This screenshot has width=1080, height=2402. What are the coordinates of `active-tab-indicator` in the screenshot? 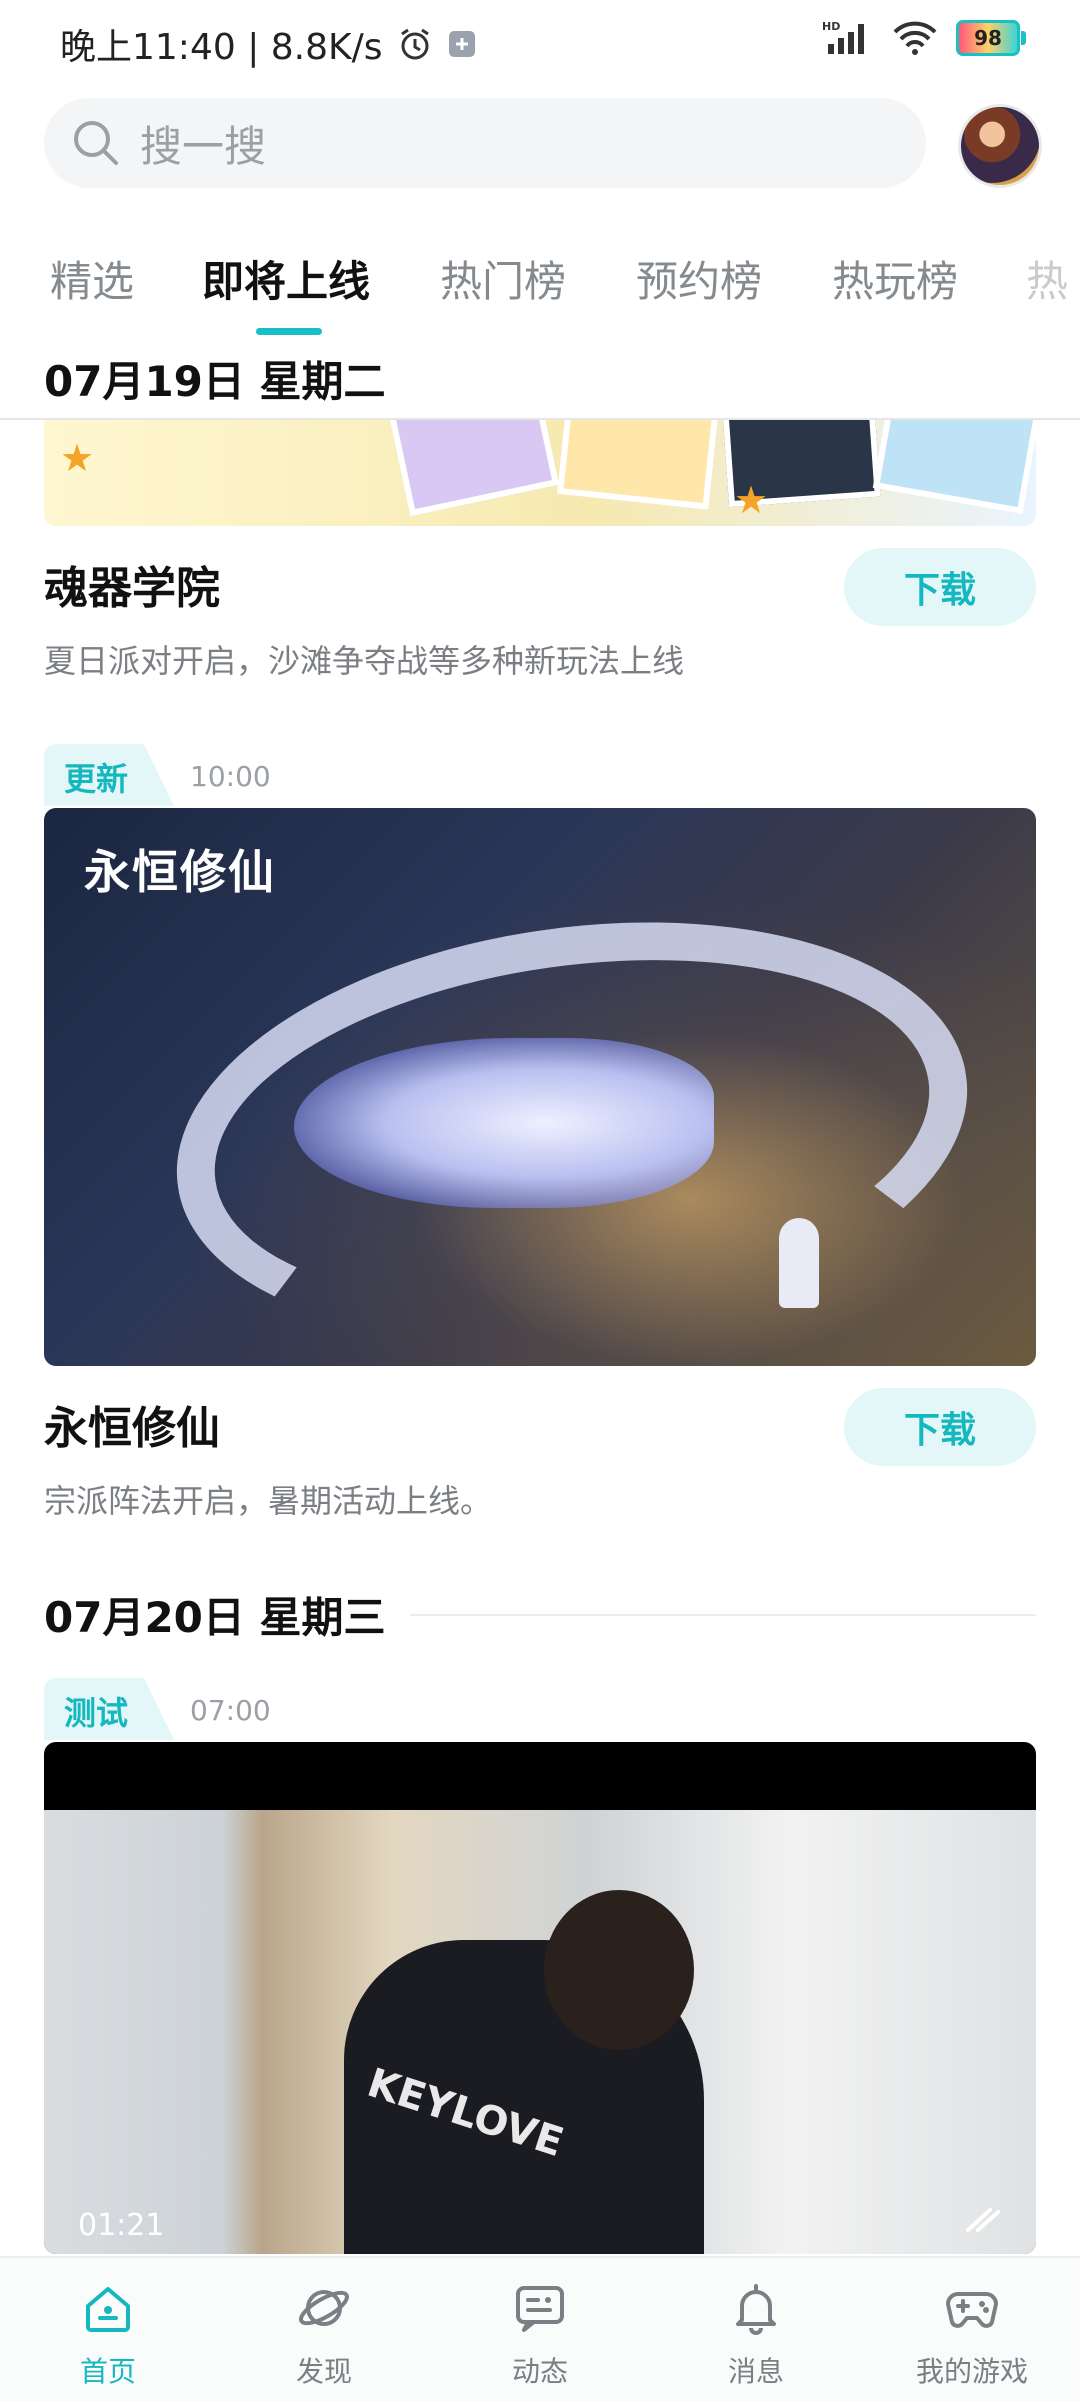 It's located at (289, 331).